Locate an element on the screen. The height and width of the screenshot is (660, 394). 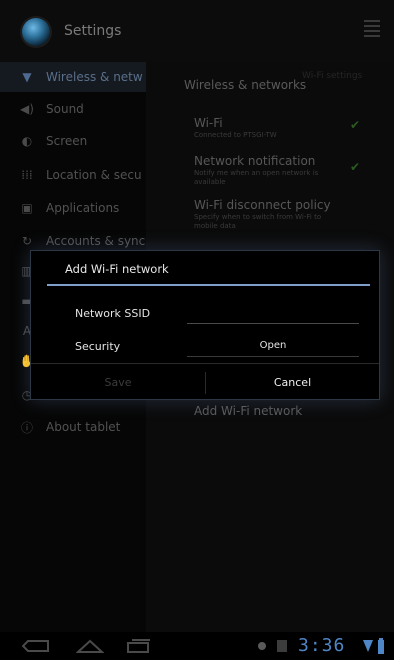
sidebar-item-screen: ◐ Screen is located at coordinates (73, 141).